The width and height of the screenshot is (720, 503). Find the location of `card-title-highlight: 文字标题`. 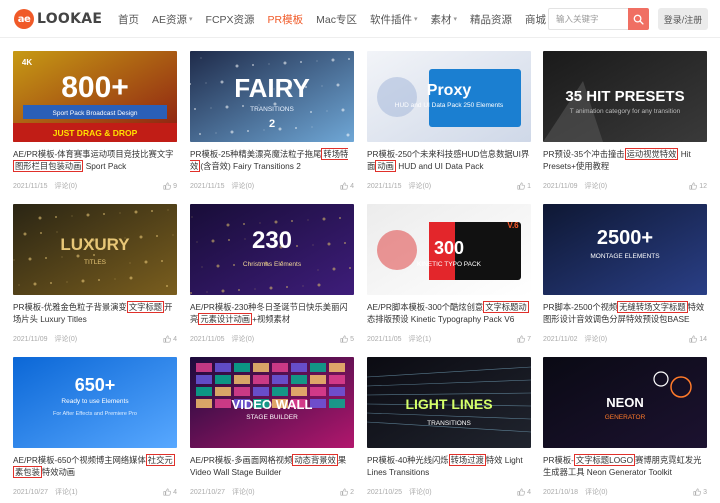

card-title-highlight: 文字标题 is located at coordinates (145, 307).